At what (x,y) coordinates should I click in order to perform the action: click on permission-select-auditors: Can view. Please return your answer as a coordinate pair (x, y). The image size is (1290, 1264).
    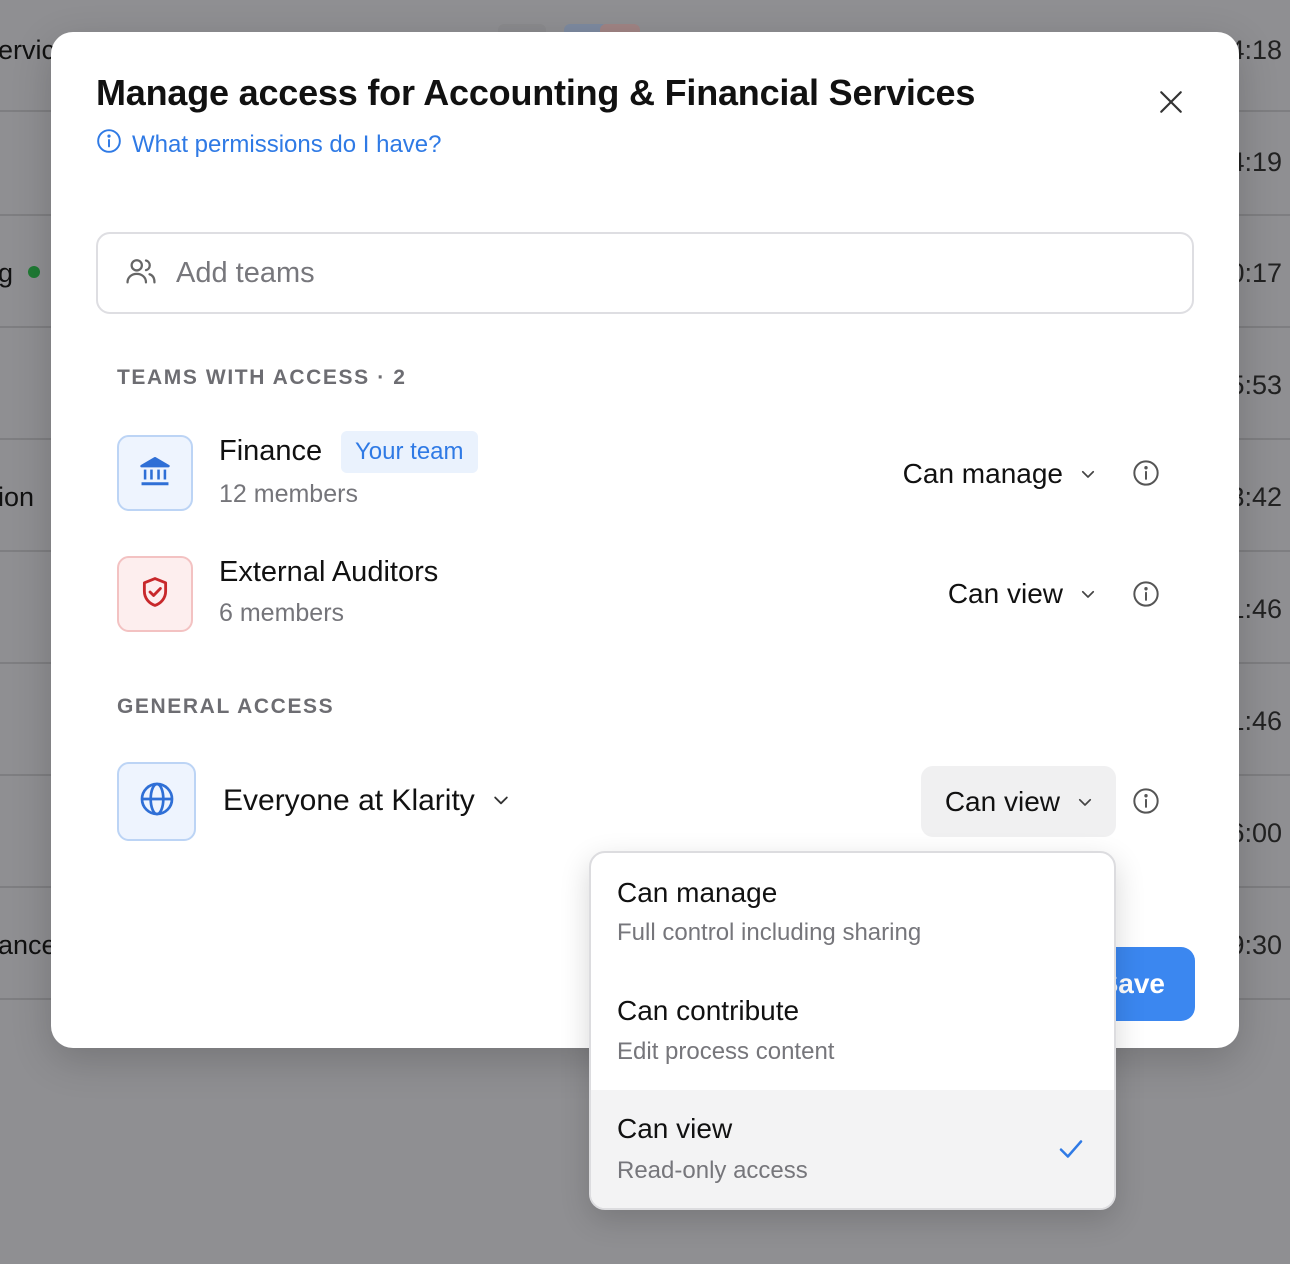
    Looking at the image, I should click on (1022, 594).